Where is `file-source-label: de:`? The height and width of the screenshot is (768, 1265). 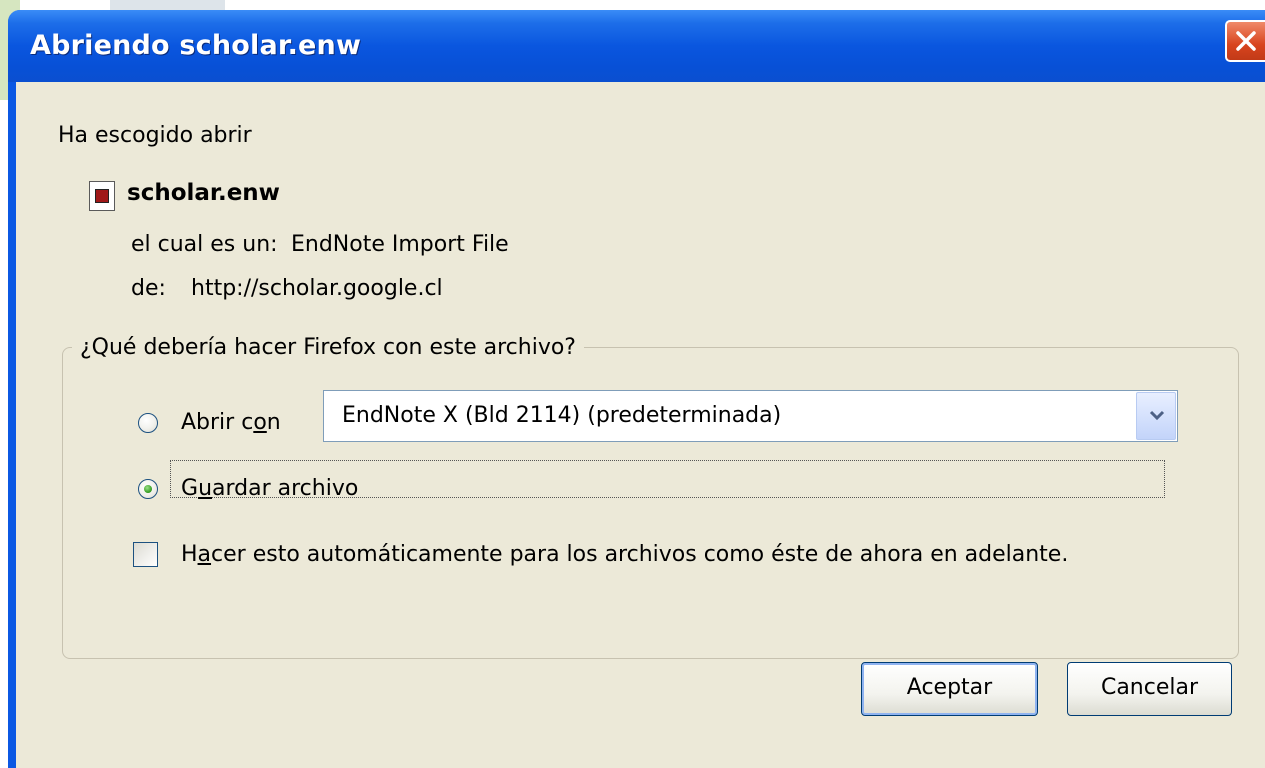 file-source-label: de: is located at coordinates (148, 288).